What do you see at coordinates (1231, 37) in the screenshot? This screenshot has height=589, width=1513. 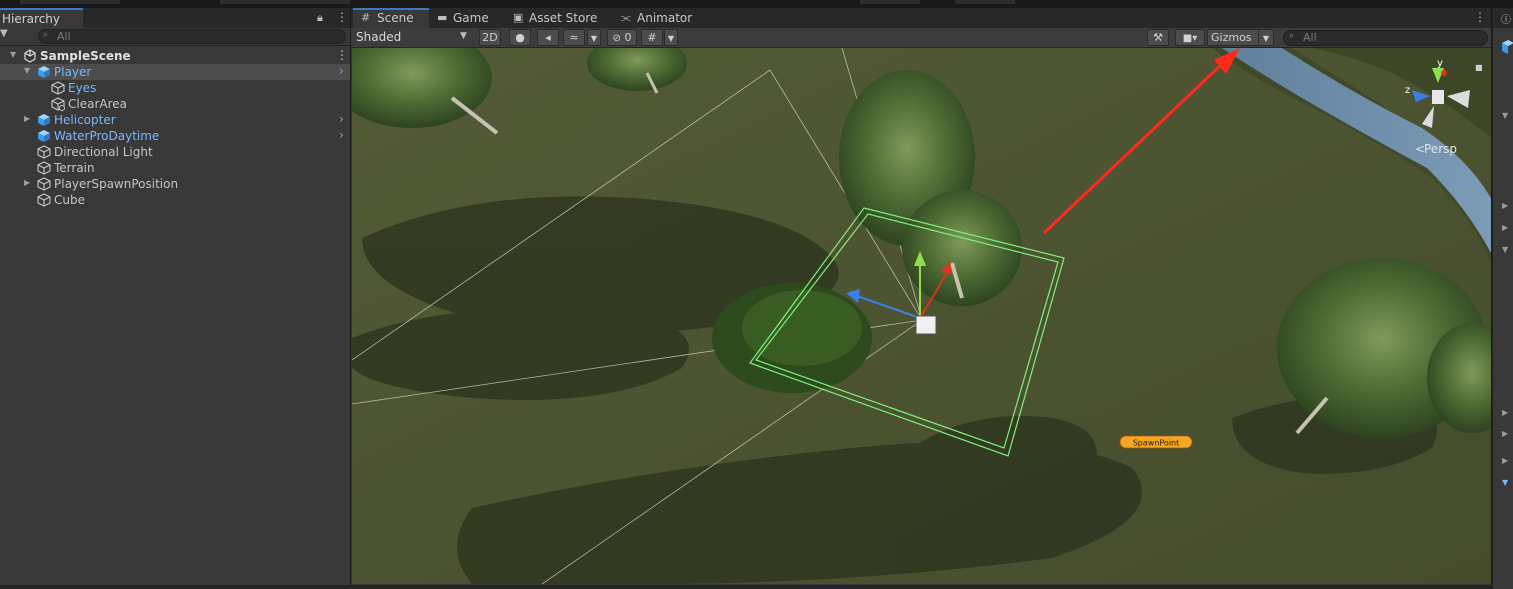 I see `gizmos-label: Gizmos` at bounding box center [1231, 37].